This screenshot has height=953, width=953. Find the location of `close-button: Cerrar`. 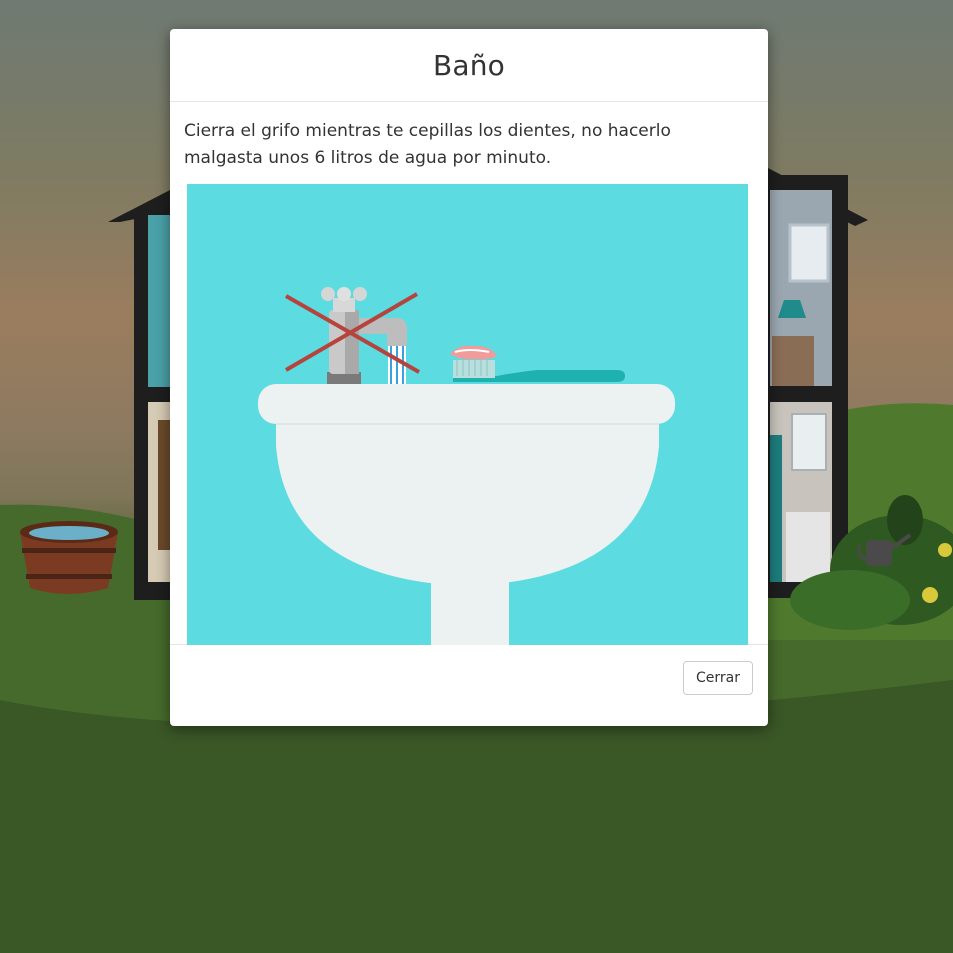

close-button: Cerrar is located at coordinates (718, 678).